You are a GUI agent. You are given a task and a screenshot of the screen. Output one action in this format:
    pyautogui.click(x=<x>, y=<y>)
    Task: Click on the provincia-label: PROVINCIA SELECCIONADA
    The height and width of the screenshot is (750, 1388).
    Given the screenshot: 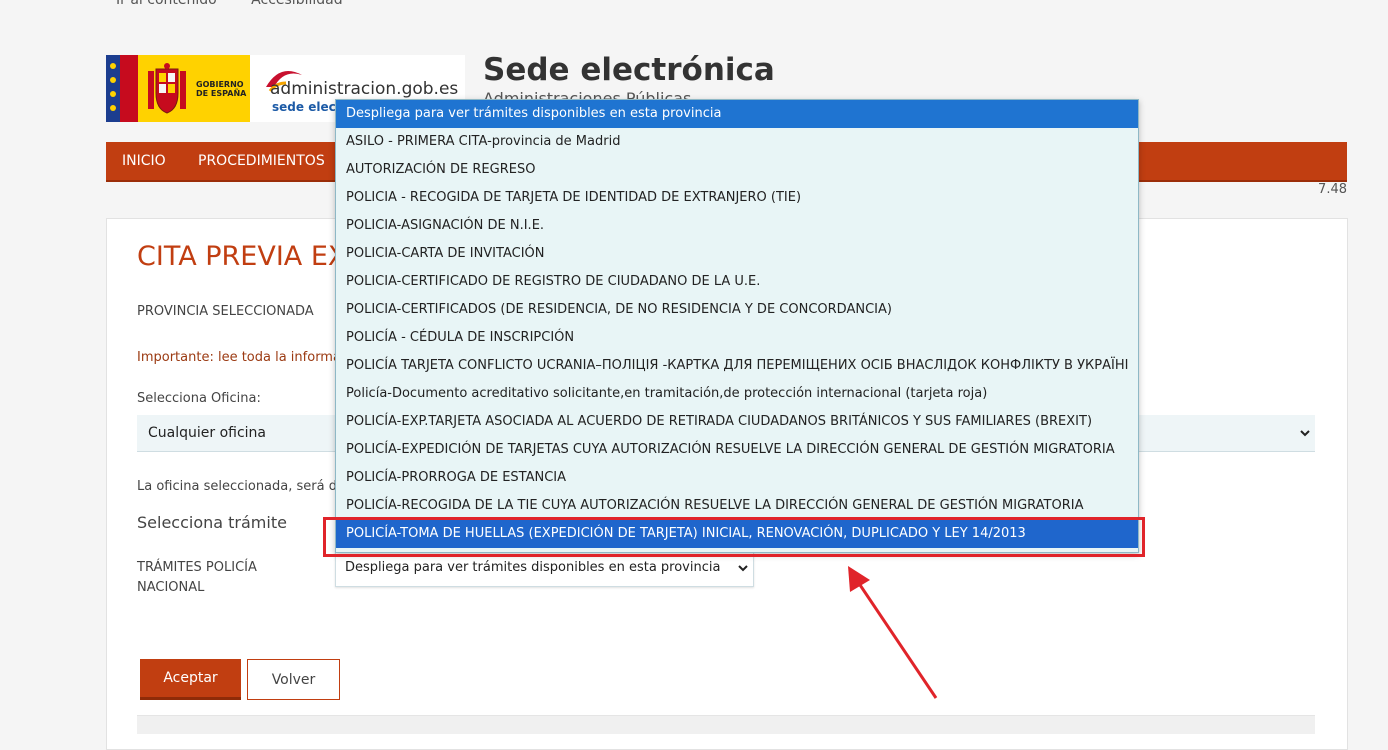 What is the action you would take?
    pyautogui.click(x=225, y=311)
    